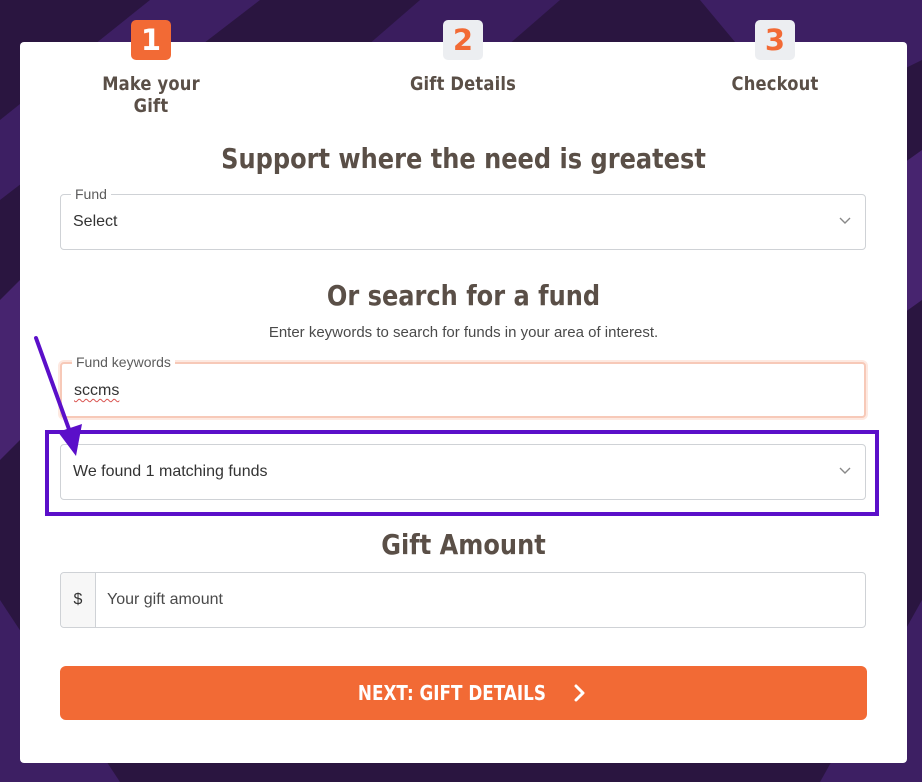 Image resolution: width=922 pixels, height=782 pixels. Describe the element at coordinates (463, 84) in the screenshot. I see `step-2-label: Gift Details` at that location.